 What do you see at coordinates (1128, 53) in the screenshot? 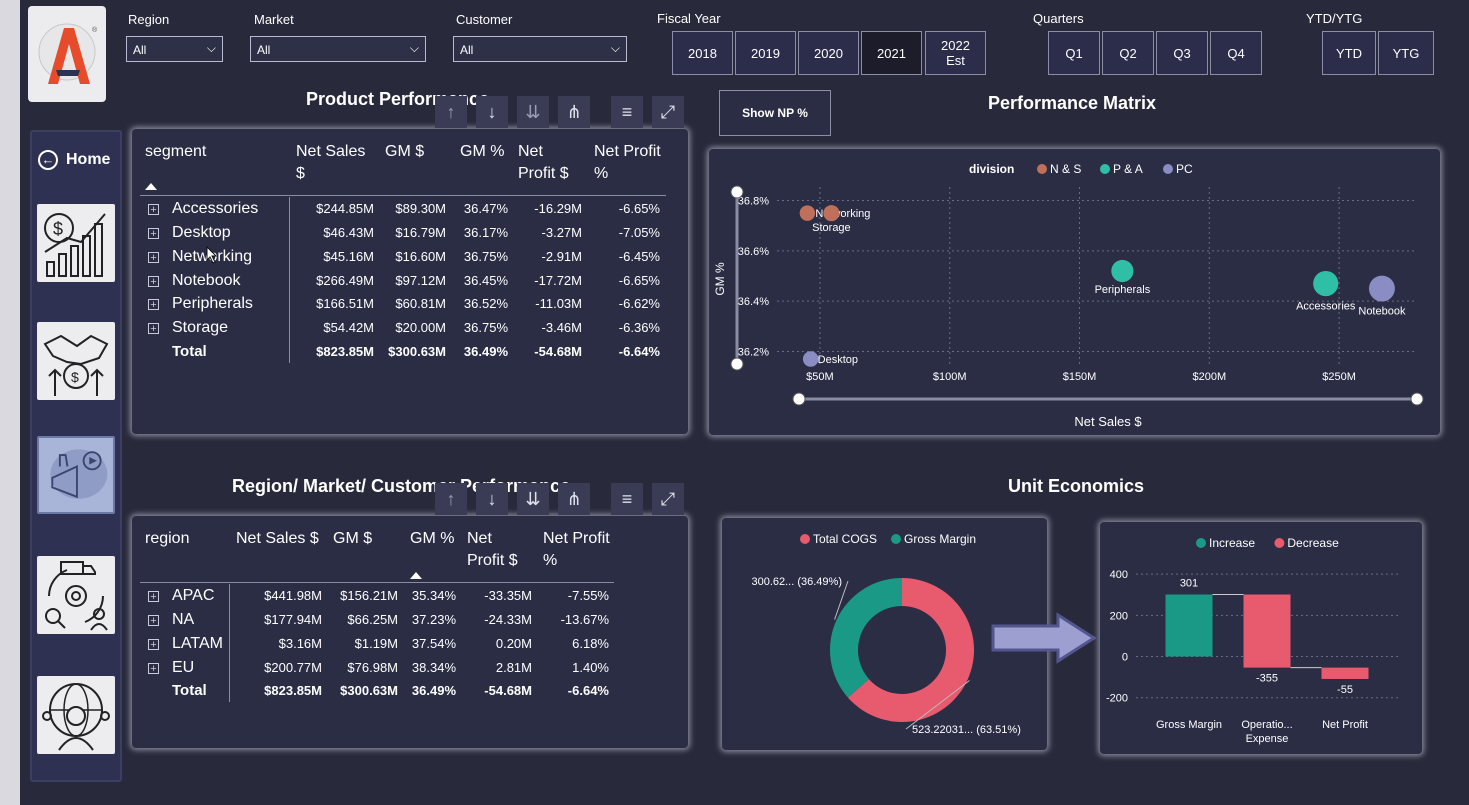
I see `quarter-button-q2: Q2` at bounding box center [1128, 53].